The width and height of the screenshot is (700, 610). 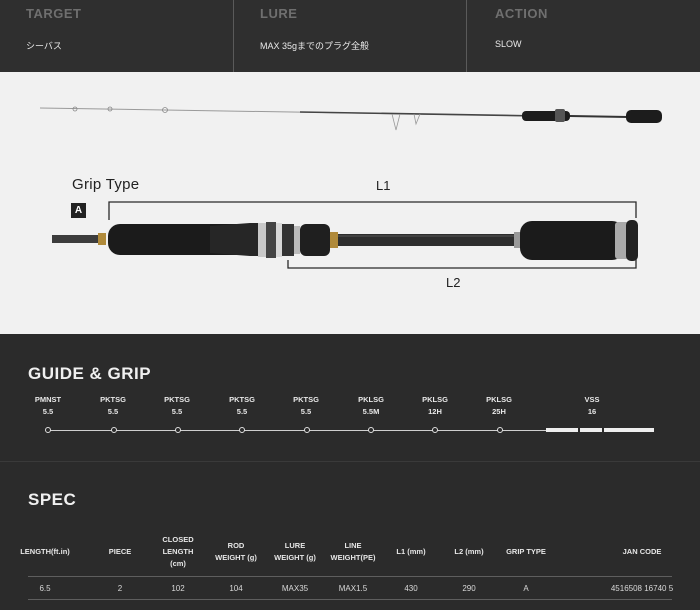 What do you see at coordinates (120, 551) in the screenshot?
I see `header-piece: PIECE` at bounding box center [120, 551].